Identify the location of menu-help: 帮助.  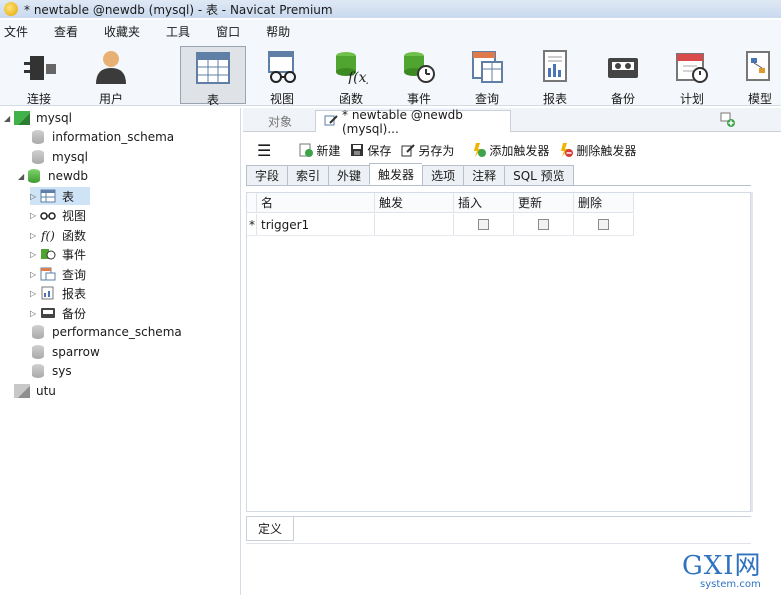
(278, 31).